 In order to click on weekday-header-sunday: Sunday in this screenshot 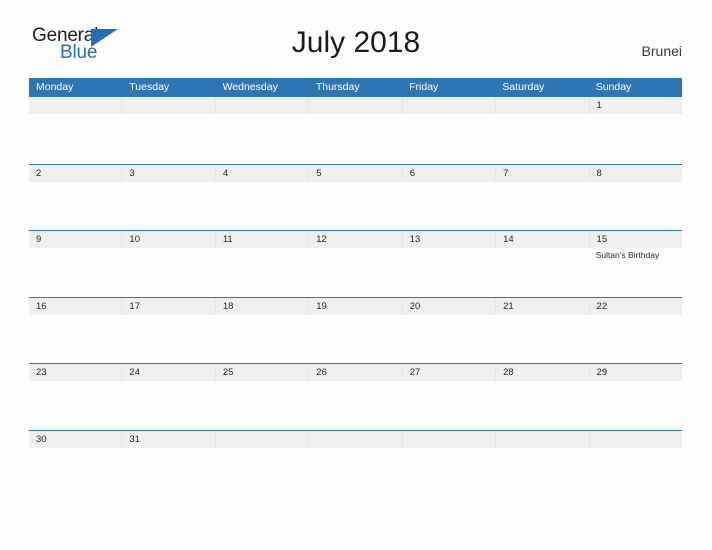, I will do `click(613, 87)`.